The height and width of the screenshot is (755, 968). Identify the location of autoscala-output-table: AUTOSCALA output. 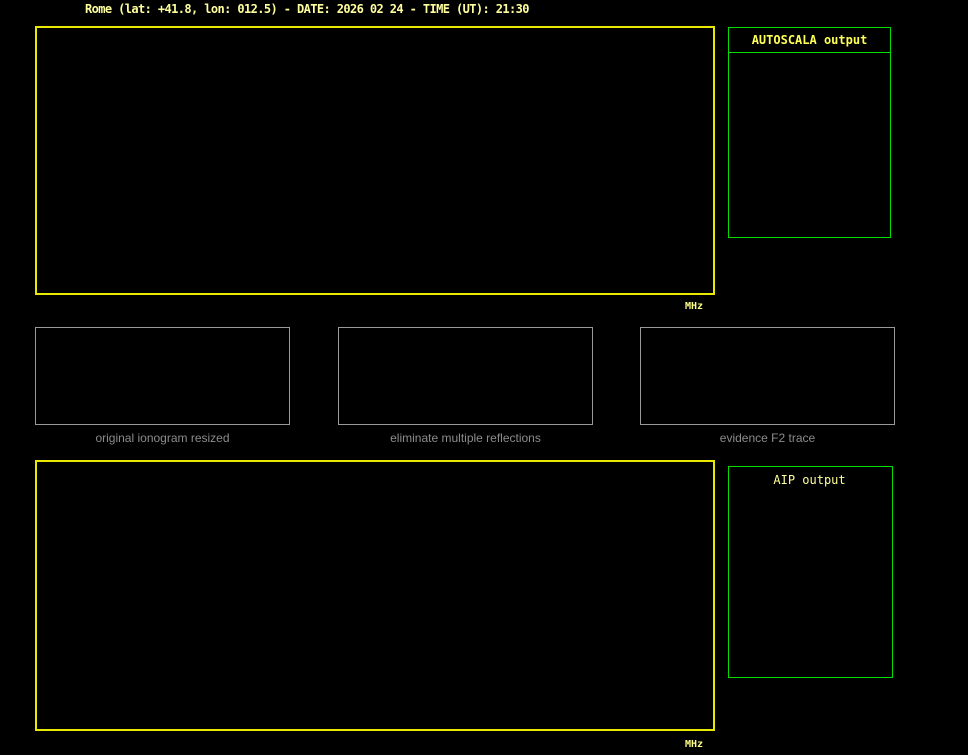
(809, 132).